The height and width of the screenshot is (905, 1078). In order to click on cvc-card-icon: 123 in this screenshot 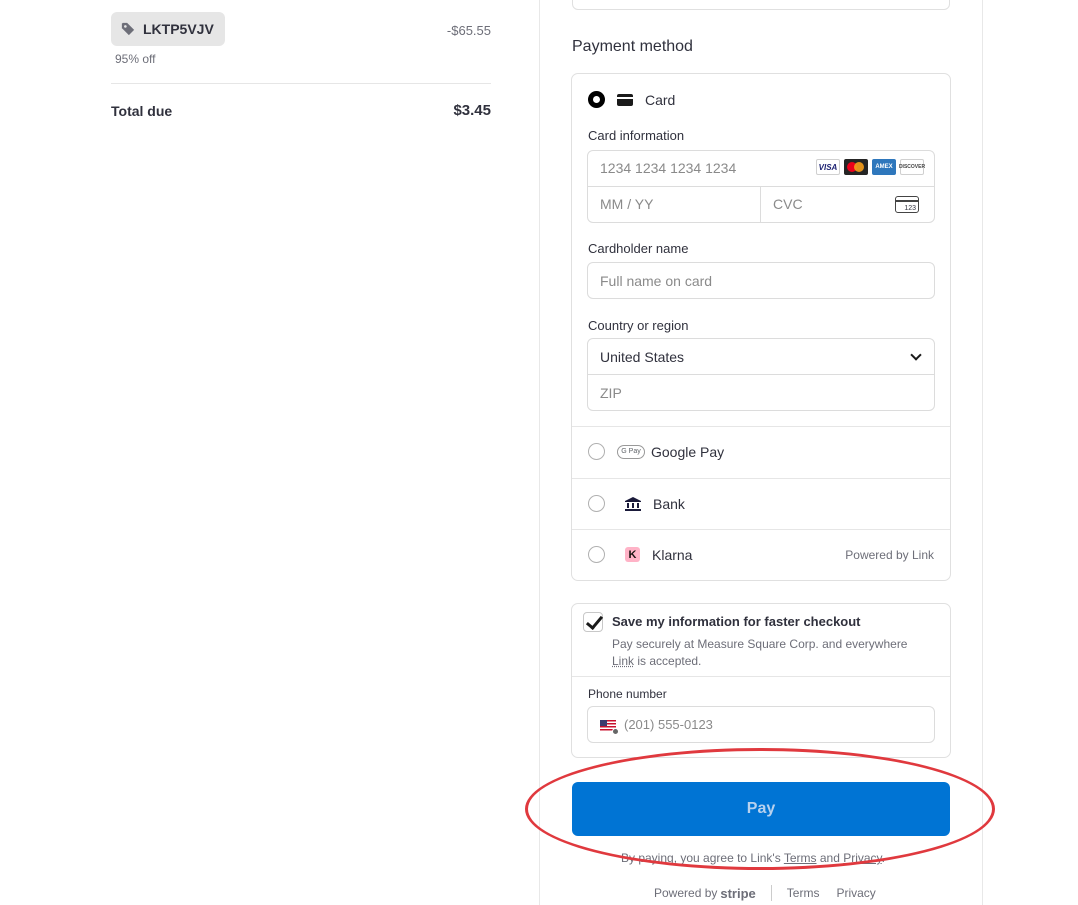, I will do `click(907, 204)`.